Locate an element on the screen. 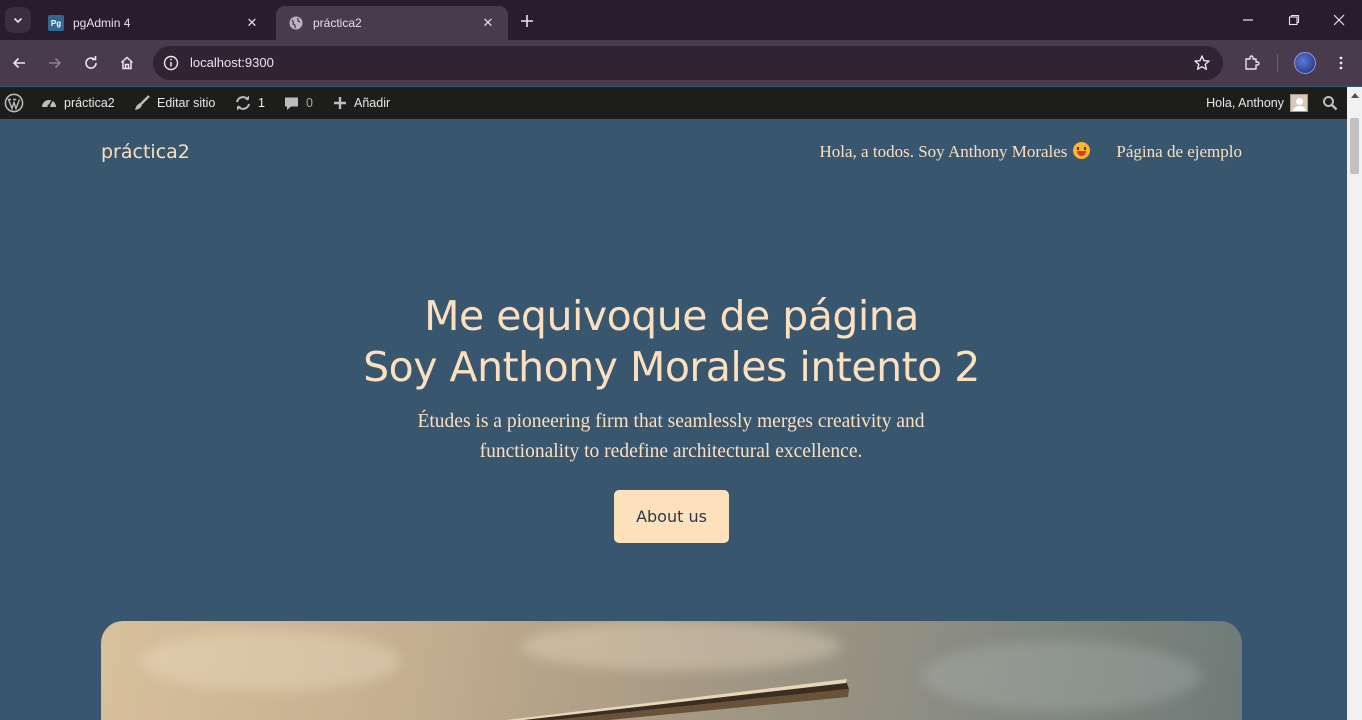 The width and height of the screenshot is (1362, 720). my-account-menu: Hola, Anthony is located at coordinates (1257, 103).